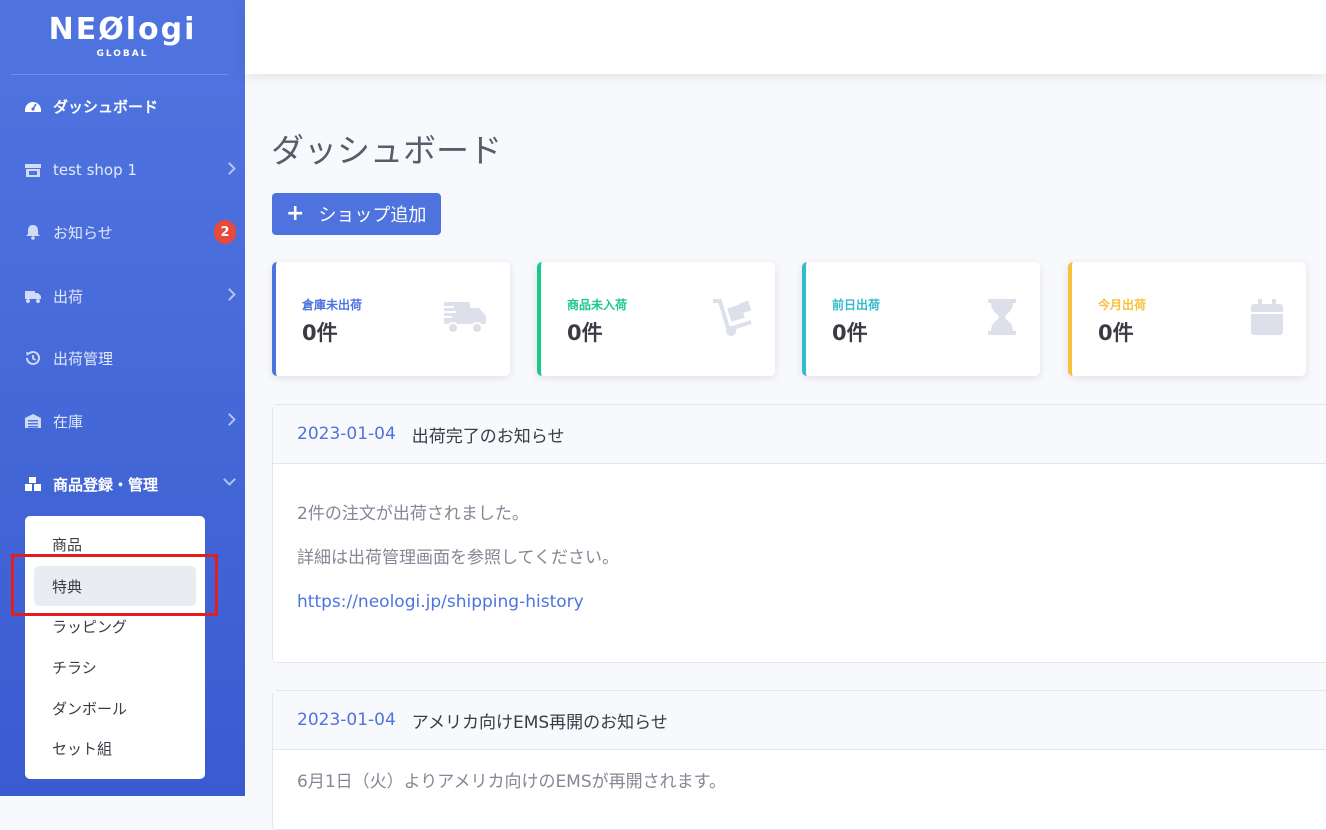 The height and width of the screenshot is (830, 1326). Describe the element at coordinates (114, 585) in the screenshot. I see `annotation-highlight-box` at that location.